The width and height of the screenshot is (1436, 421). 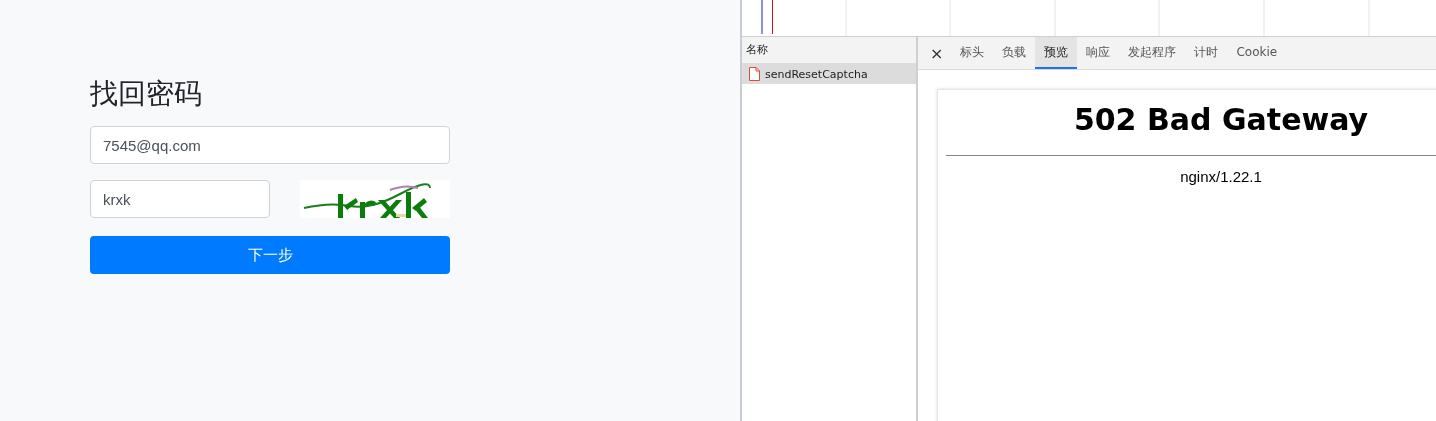 I want to click on next-button: 下一步, so click(x=270, y=255).